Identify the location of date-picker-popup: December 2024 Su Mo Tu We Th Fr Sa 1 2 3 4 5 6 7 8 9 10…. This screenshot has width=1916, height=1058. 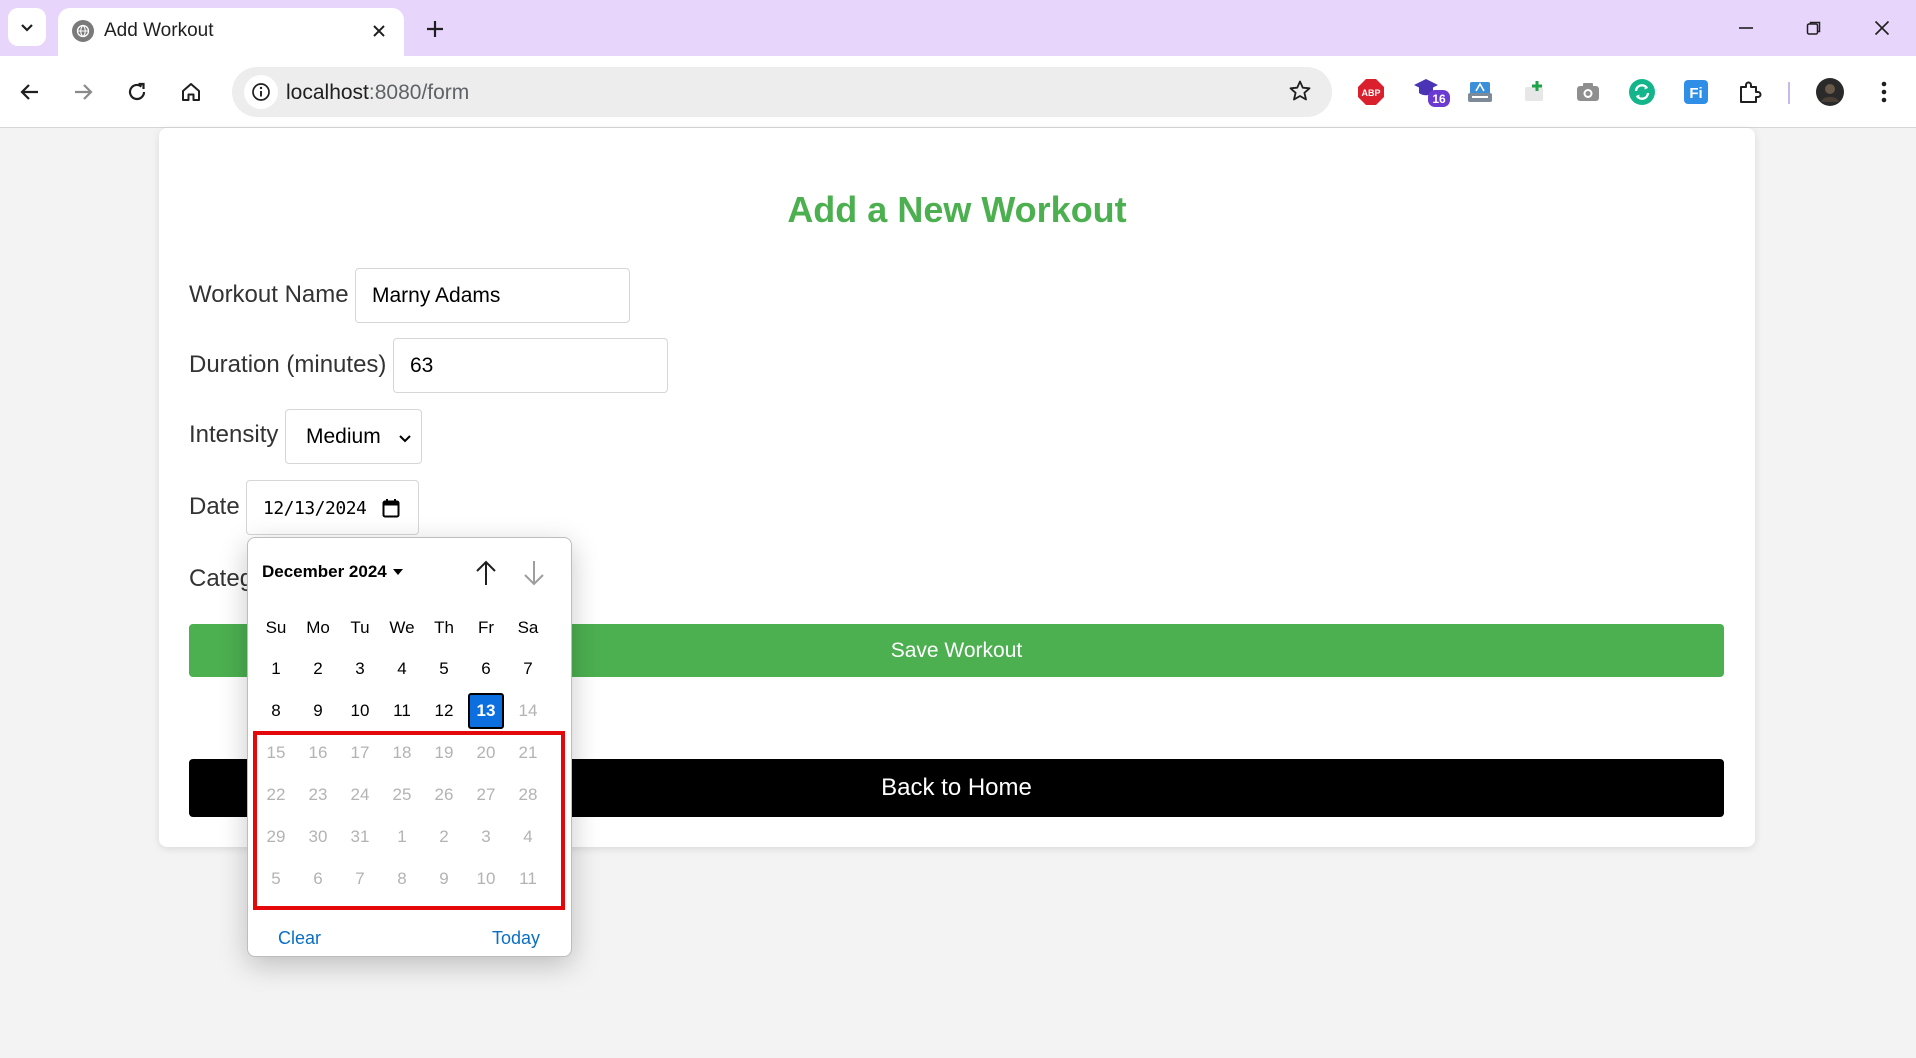
(409, 747).